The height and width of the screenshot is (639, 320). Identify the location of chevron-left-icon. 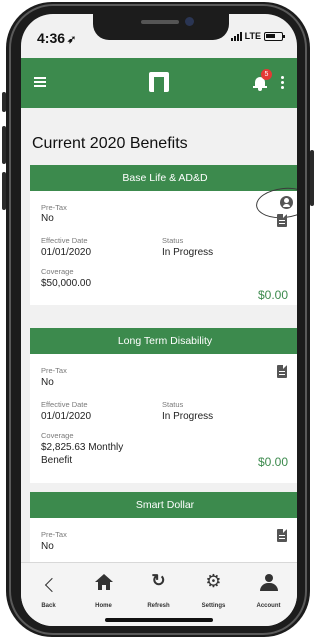
(51, 585).